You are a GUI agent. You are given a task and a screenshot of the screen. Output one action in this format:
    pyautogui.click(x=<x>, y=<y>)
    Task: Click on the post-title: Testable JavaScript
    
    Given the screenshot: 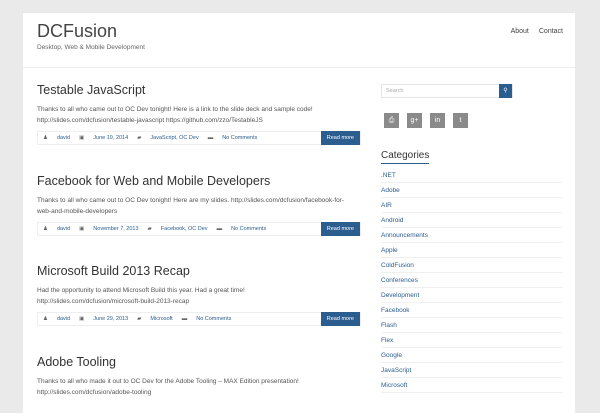 What is the action you would take?
    pyautogui.click(x=199, y=90)
    